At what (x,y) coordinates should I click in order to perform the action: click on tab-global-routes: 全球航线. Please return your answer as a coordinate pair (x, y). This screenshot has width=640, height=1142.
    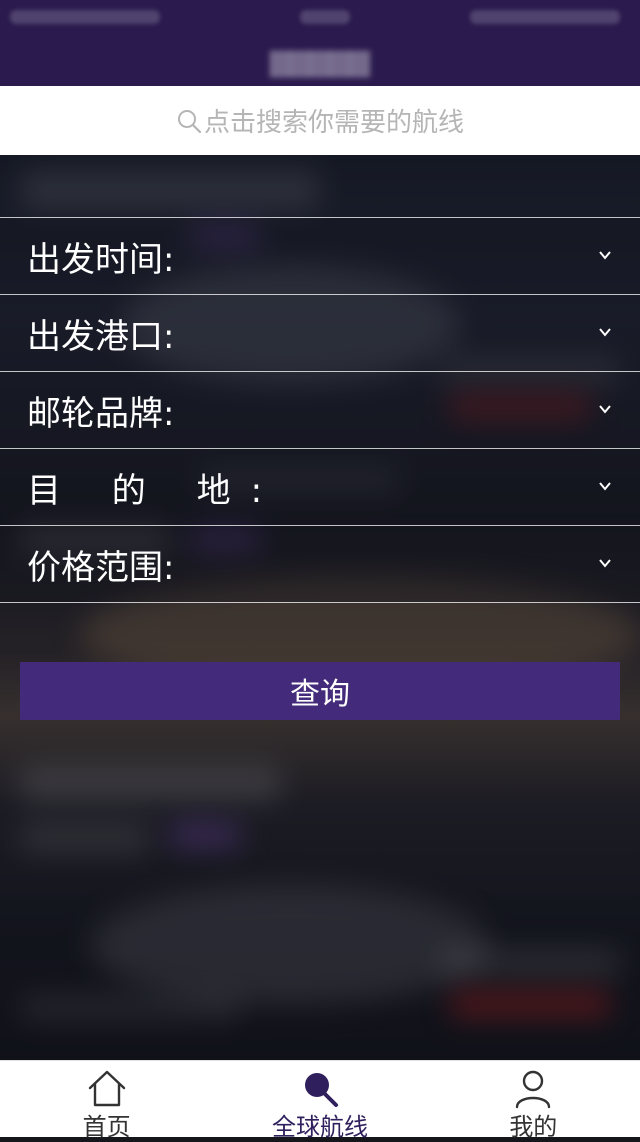
    Looking at the image, I should click on (319, 1101).